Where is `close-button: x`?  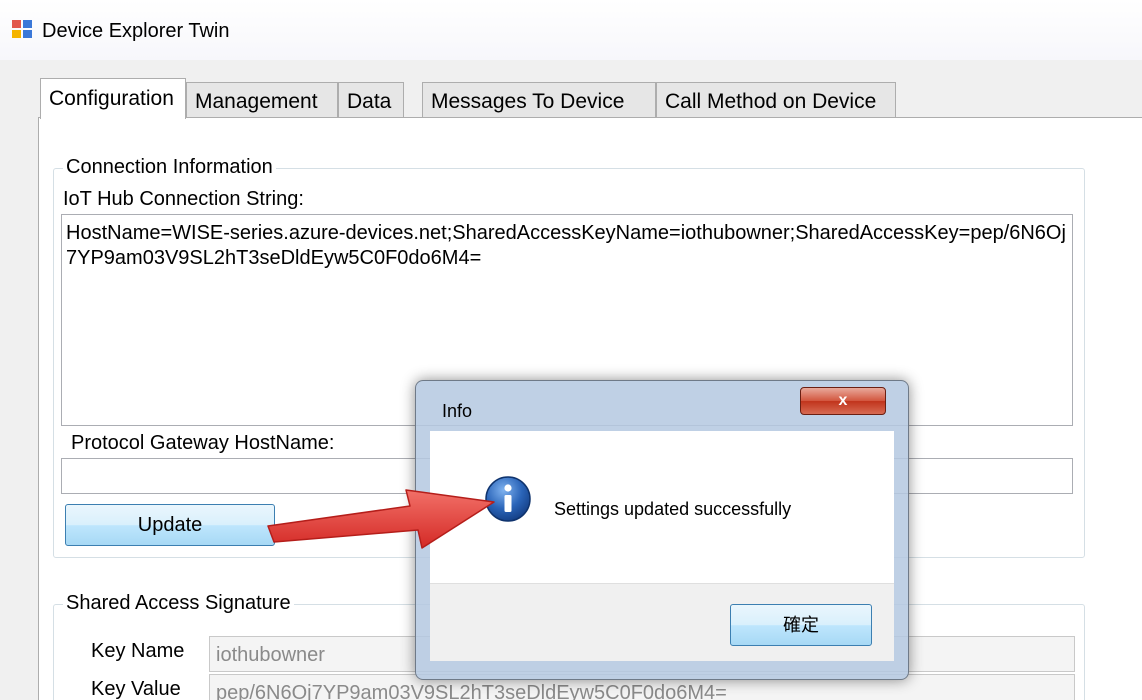 close-button: x is located at coordinates (843, 401).